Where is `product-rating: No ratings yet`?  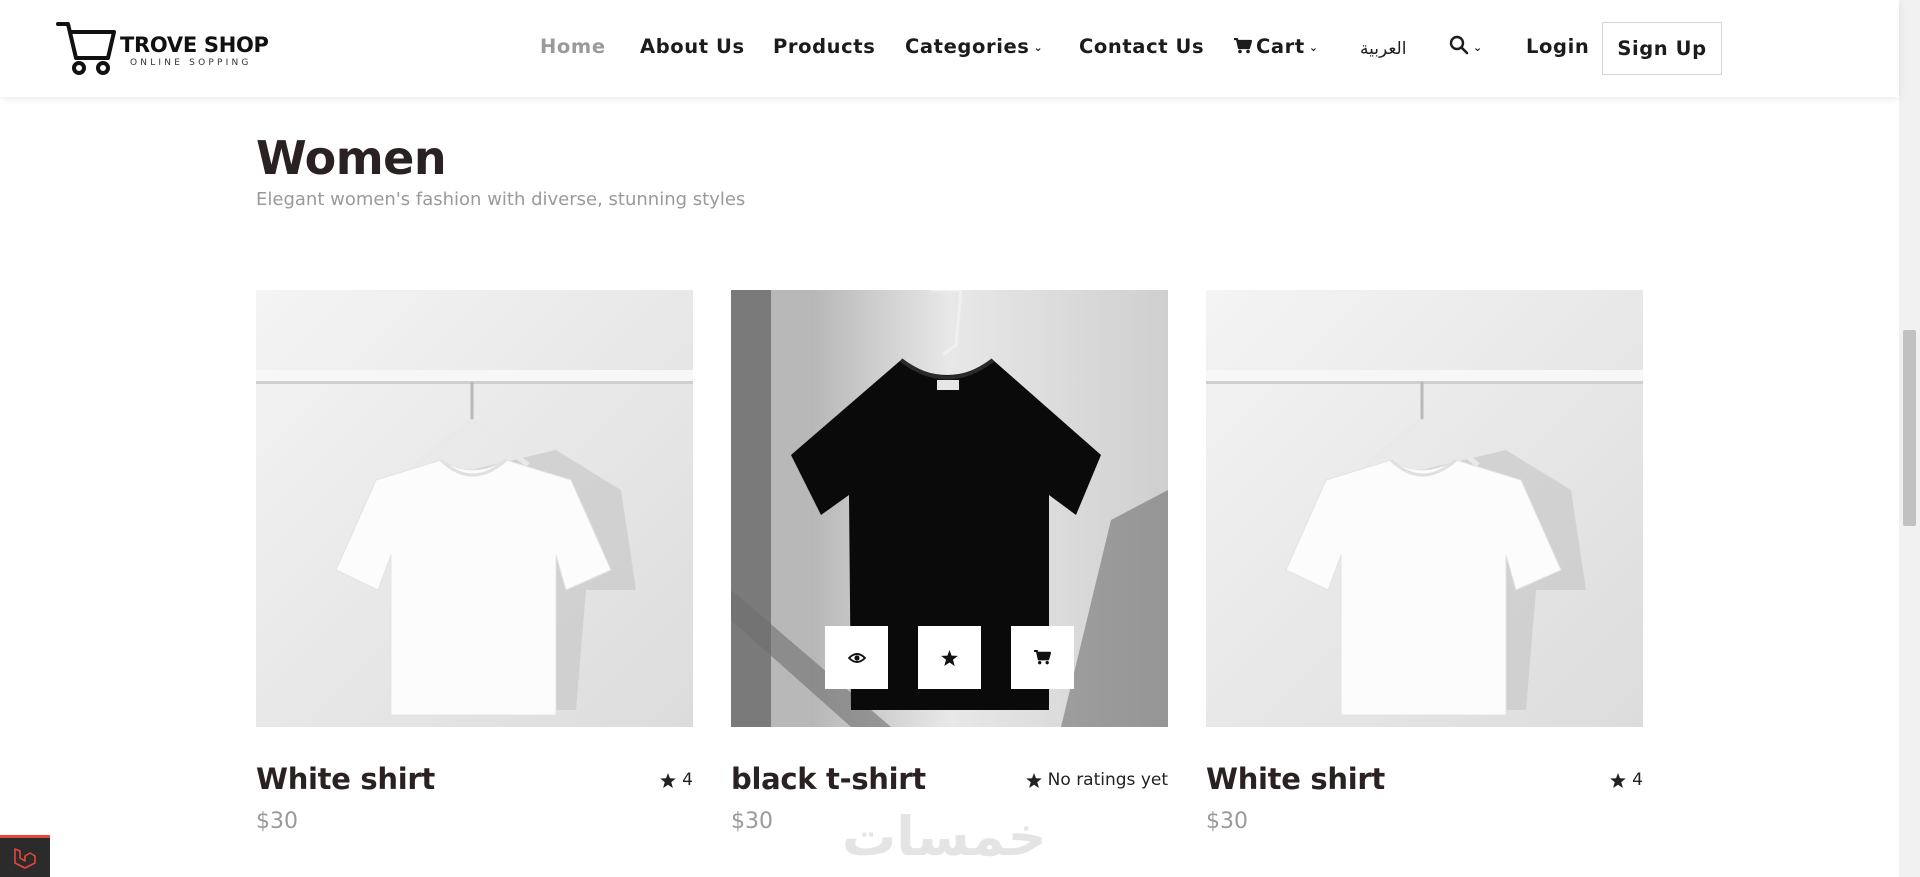 product-rating: No ratings yet is located at coordinates (1096, 780).